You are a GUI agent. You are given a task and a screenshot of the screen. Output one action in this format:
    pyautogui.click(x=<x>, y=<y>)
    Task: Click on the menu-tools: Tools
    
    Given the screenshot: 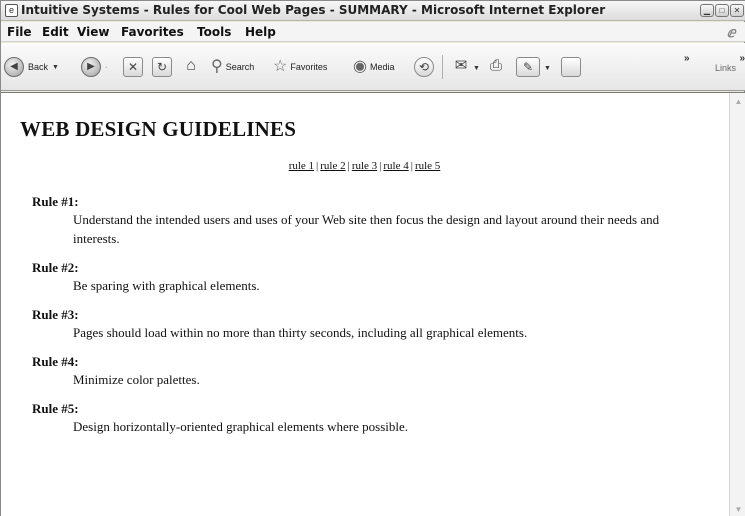 What is the action you would take?
    pyautogui.click(x=214, y=32)
    